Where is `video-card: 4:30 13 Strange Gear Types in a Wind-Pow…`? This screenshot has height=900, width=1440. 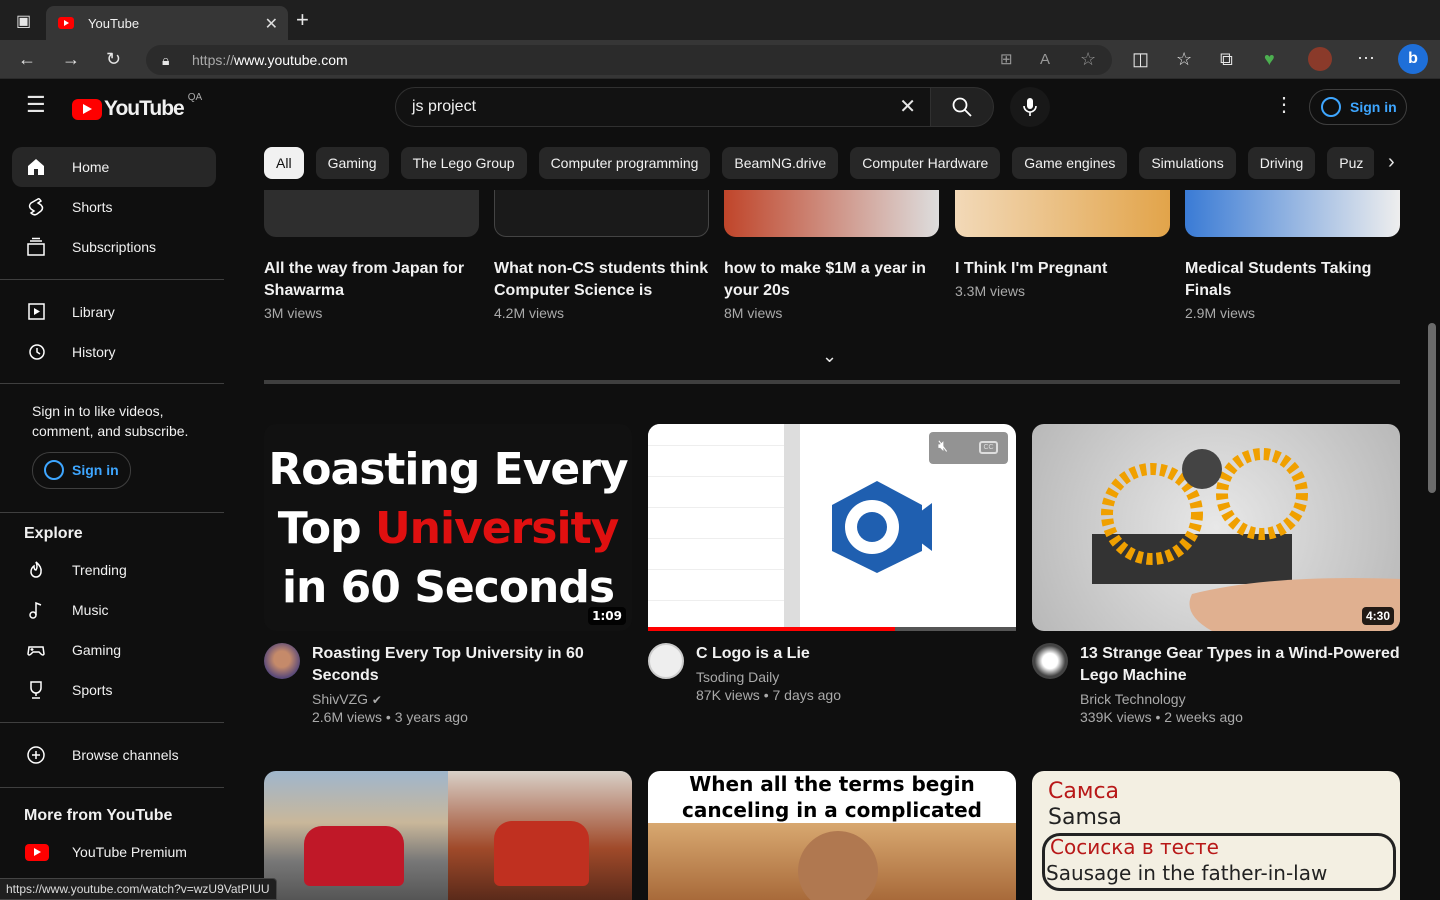 video-card: 4:30 13 Strange Gear Types in a Wind-Pow… is located at coordinates (1216, 574).